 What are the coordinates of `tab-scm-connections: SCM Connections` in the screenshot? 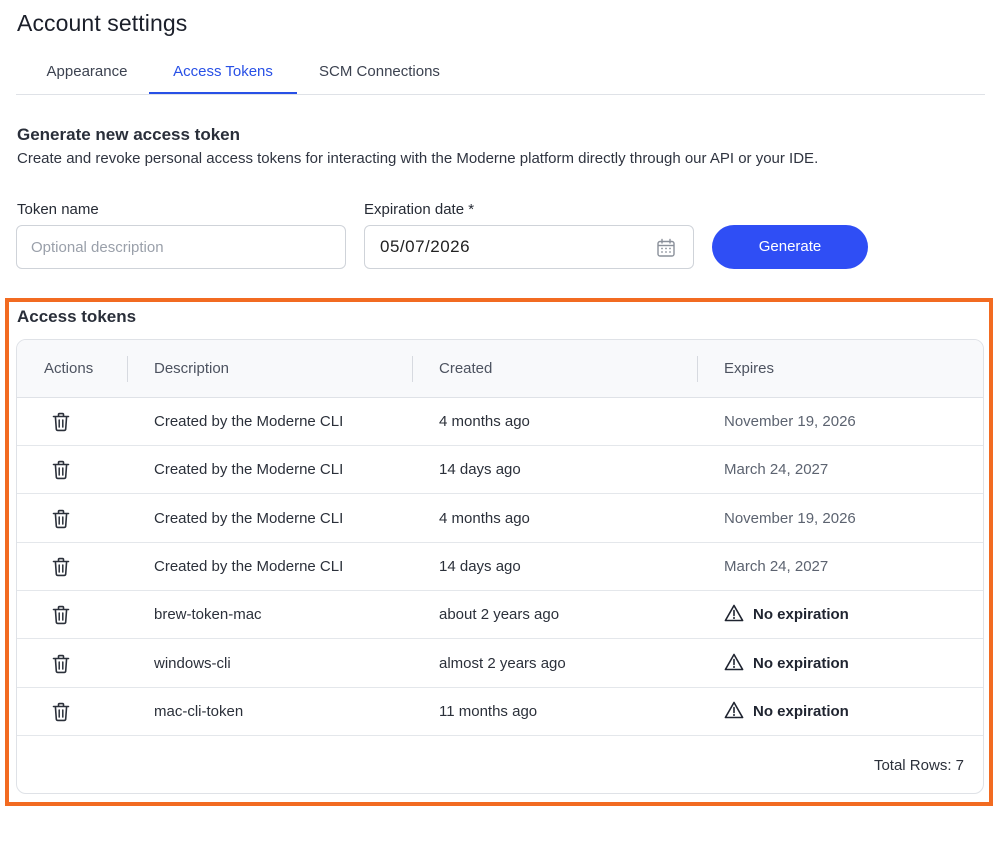 It's located at (379, 74).